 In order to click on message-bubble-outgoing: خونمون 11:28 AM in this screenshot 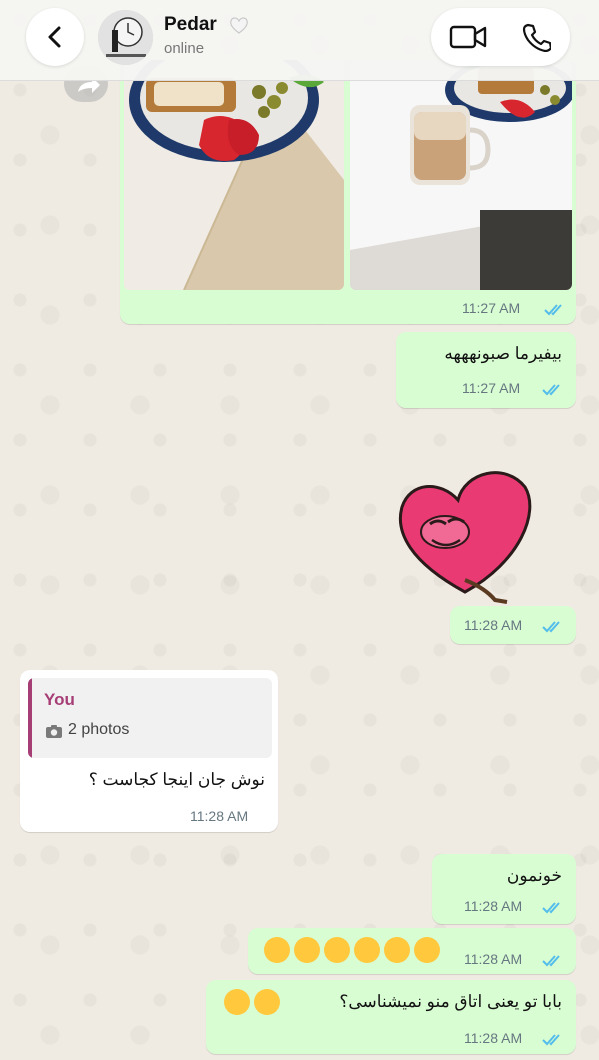, I will do `click(504, 889)`.